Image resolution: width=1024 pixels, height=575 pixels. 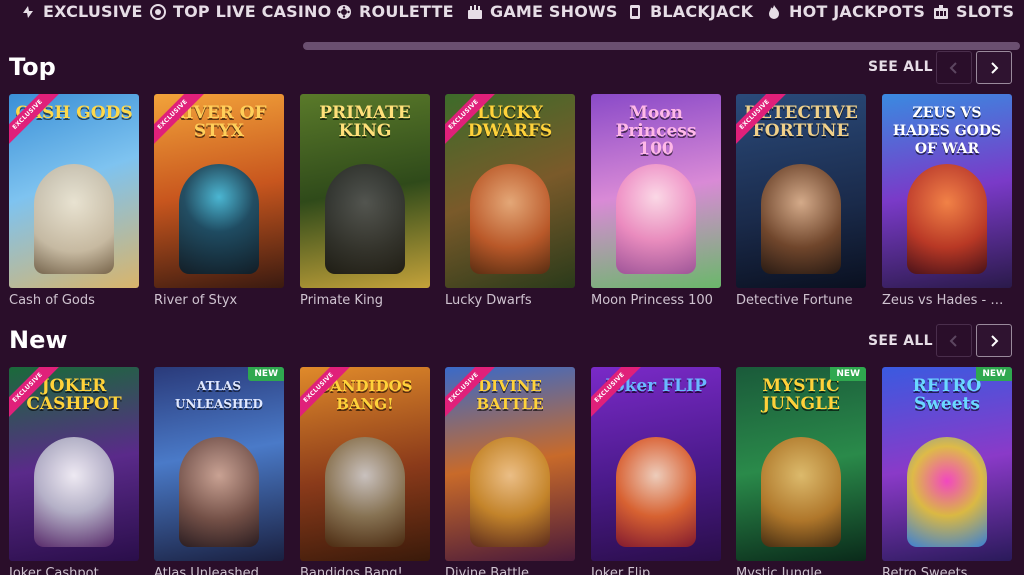 I want to click on nav-item-label: GAME SHOWS, so click(x=554, y=11).